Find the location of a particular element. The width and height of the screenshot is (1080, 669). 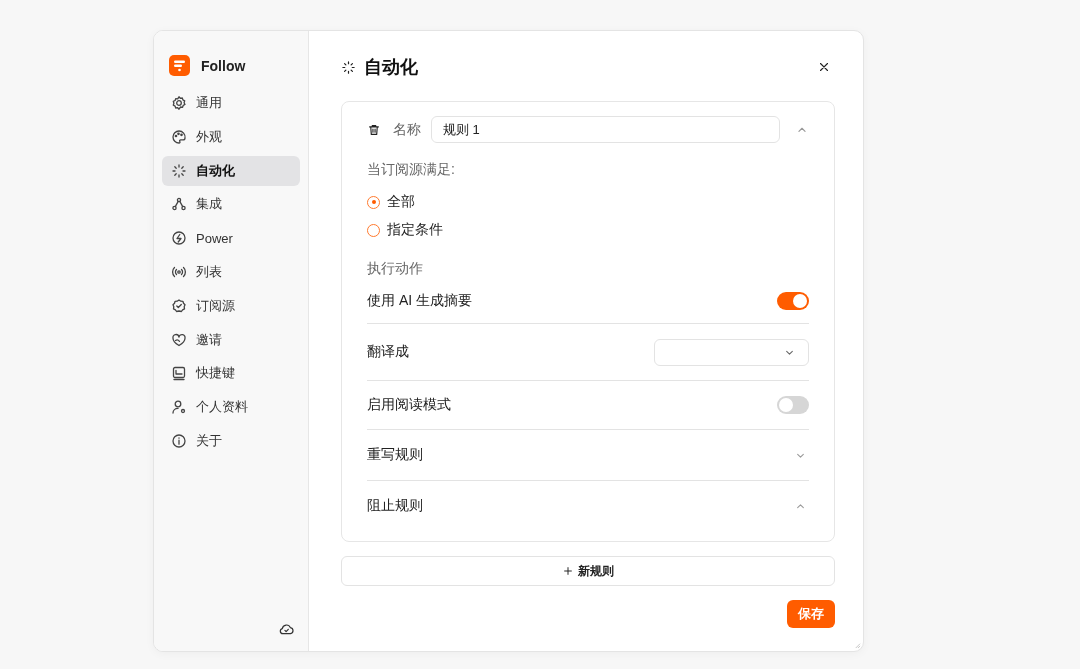

plus-icon is located at coordinates (568, 571).